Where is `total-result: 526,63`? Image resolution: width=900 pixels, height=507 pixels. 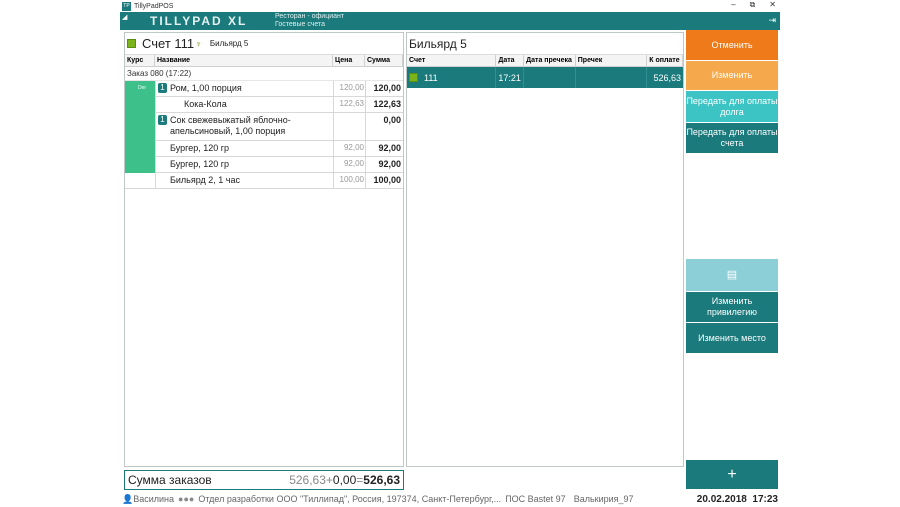
total-result: 526,63 is located at coordinates (381, 480).